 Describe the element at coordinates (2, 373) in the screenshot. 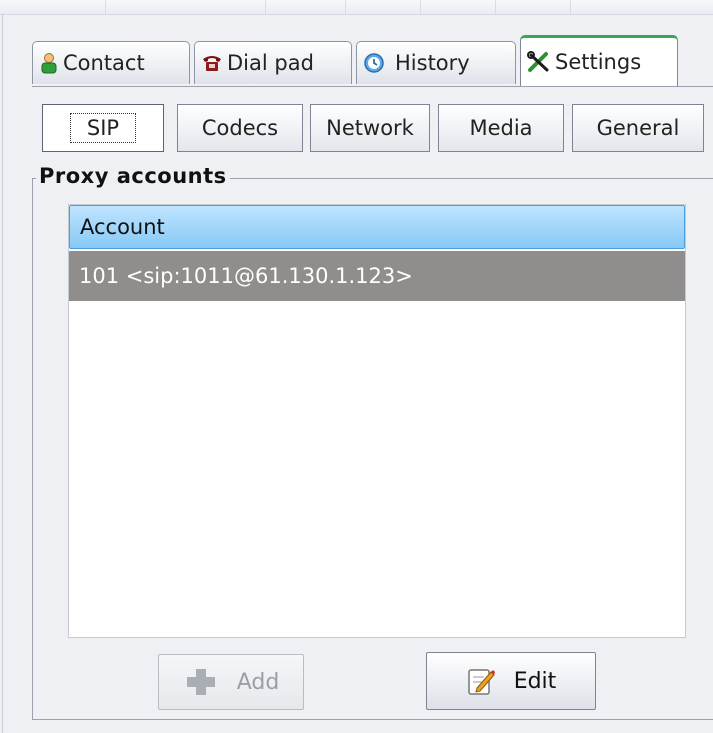

I see `window-left-border` at that location.